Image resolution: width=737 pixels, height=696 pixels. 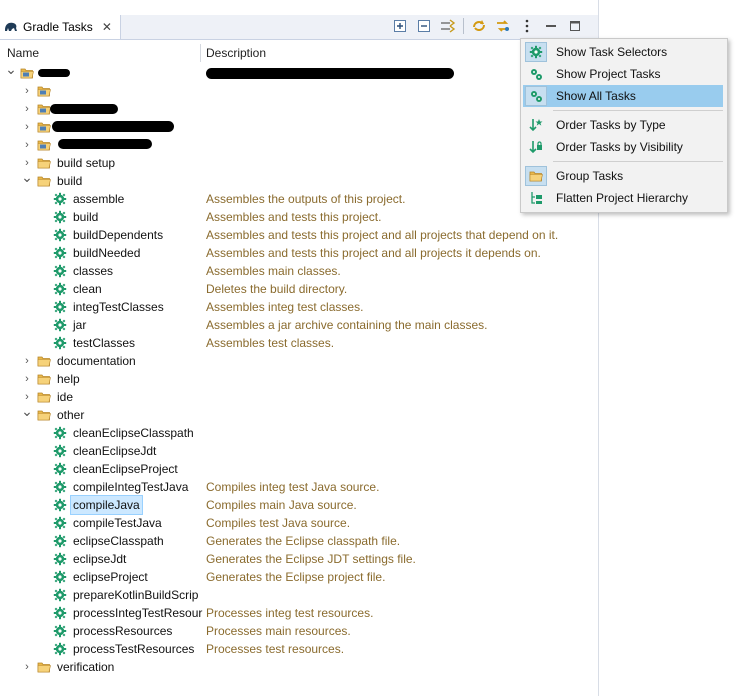 What do you see at coordinates (299, 361) in the screenshot?
I see `tree-row-group: › documentation` at bounding box center [299, 361].